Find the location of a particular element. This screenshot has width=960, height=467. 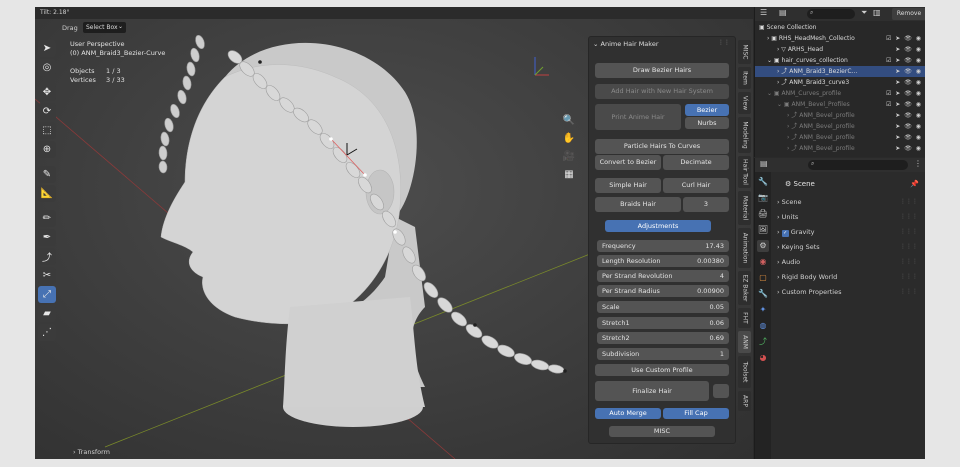

outliner-editor-icon: ☰ is located at coordinates (763, 12).